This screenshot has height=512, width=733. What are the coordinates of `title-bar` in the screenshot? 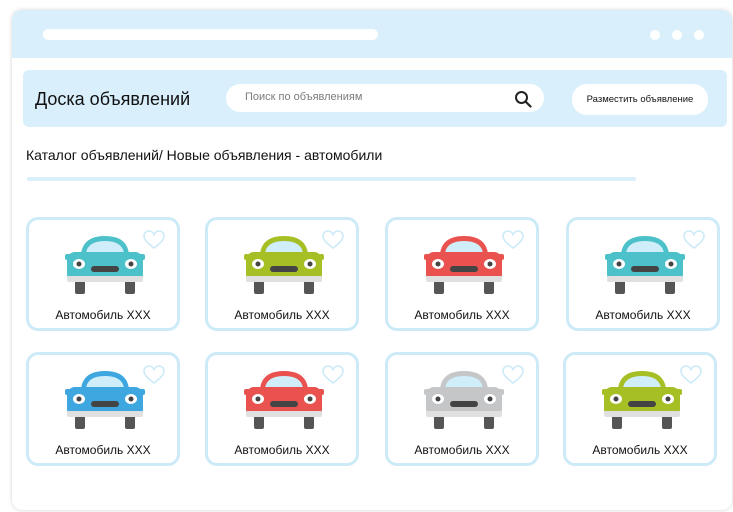 It's located at (372, 34).